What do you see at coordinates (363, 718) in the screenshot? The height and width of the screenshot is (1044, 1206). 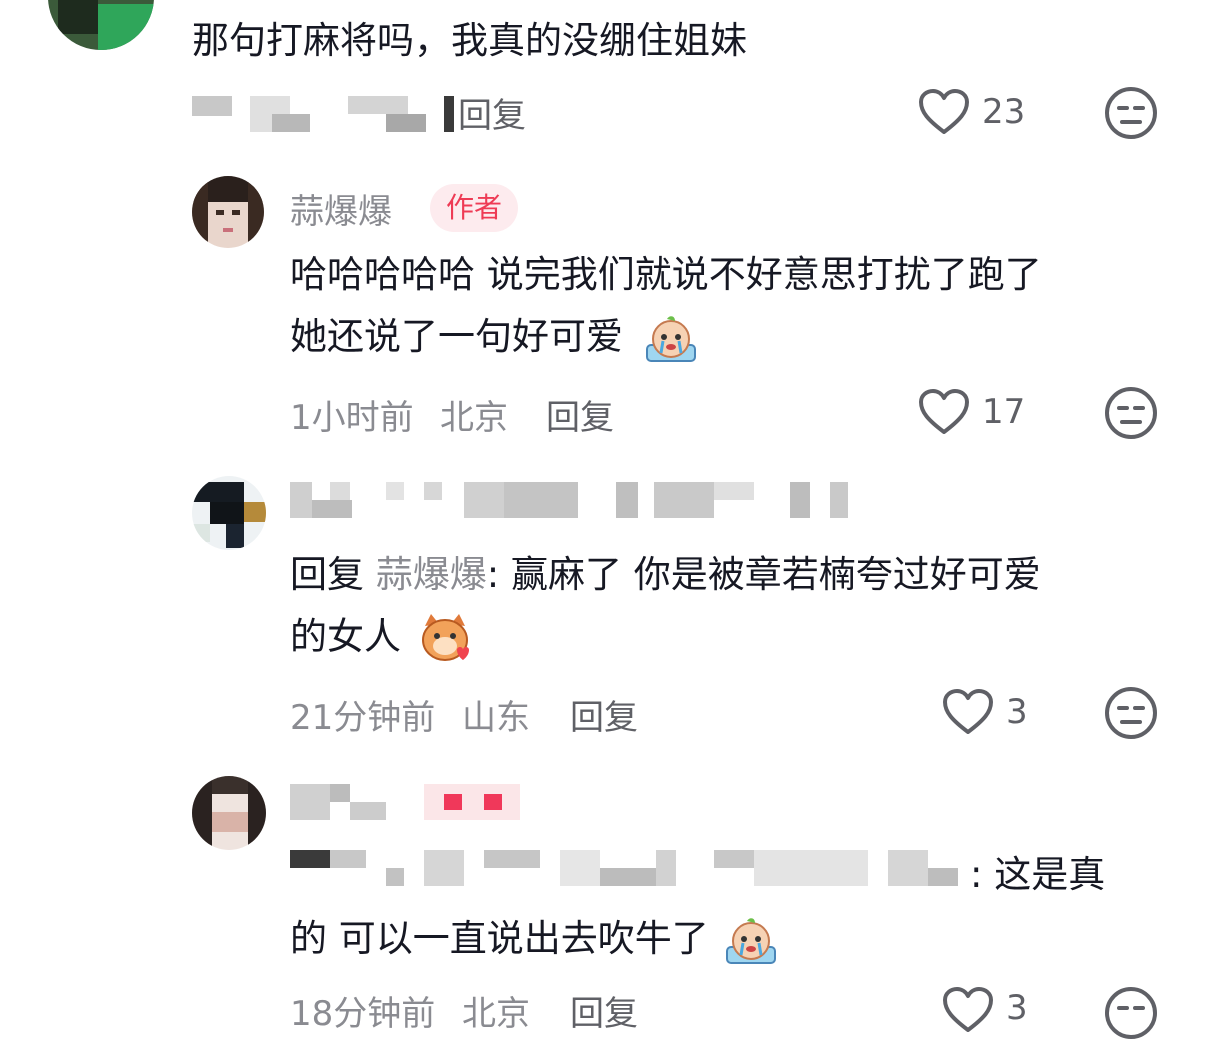 I see `comment-time: 21分钟前` at bounding box center [363, 718].